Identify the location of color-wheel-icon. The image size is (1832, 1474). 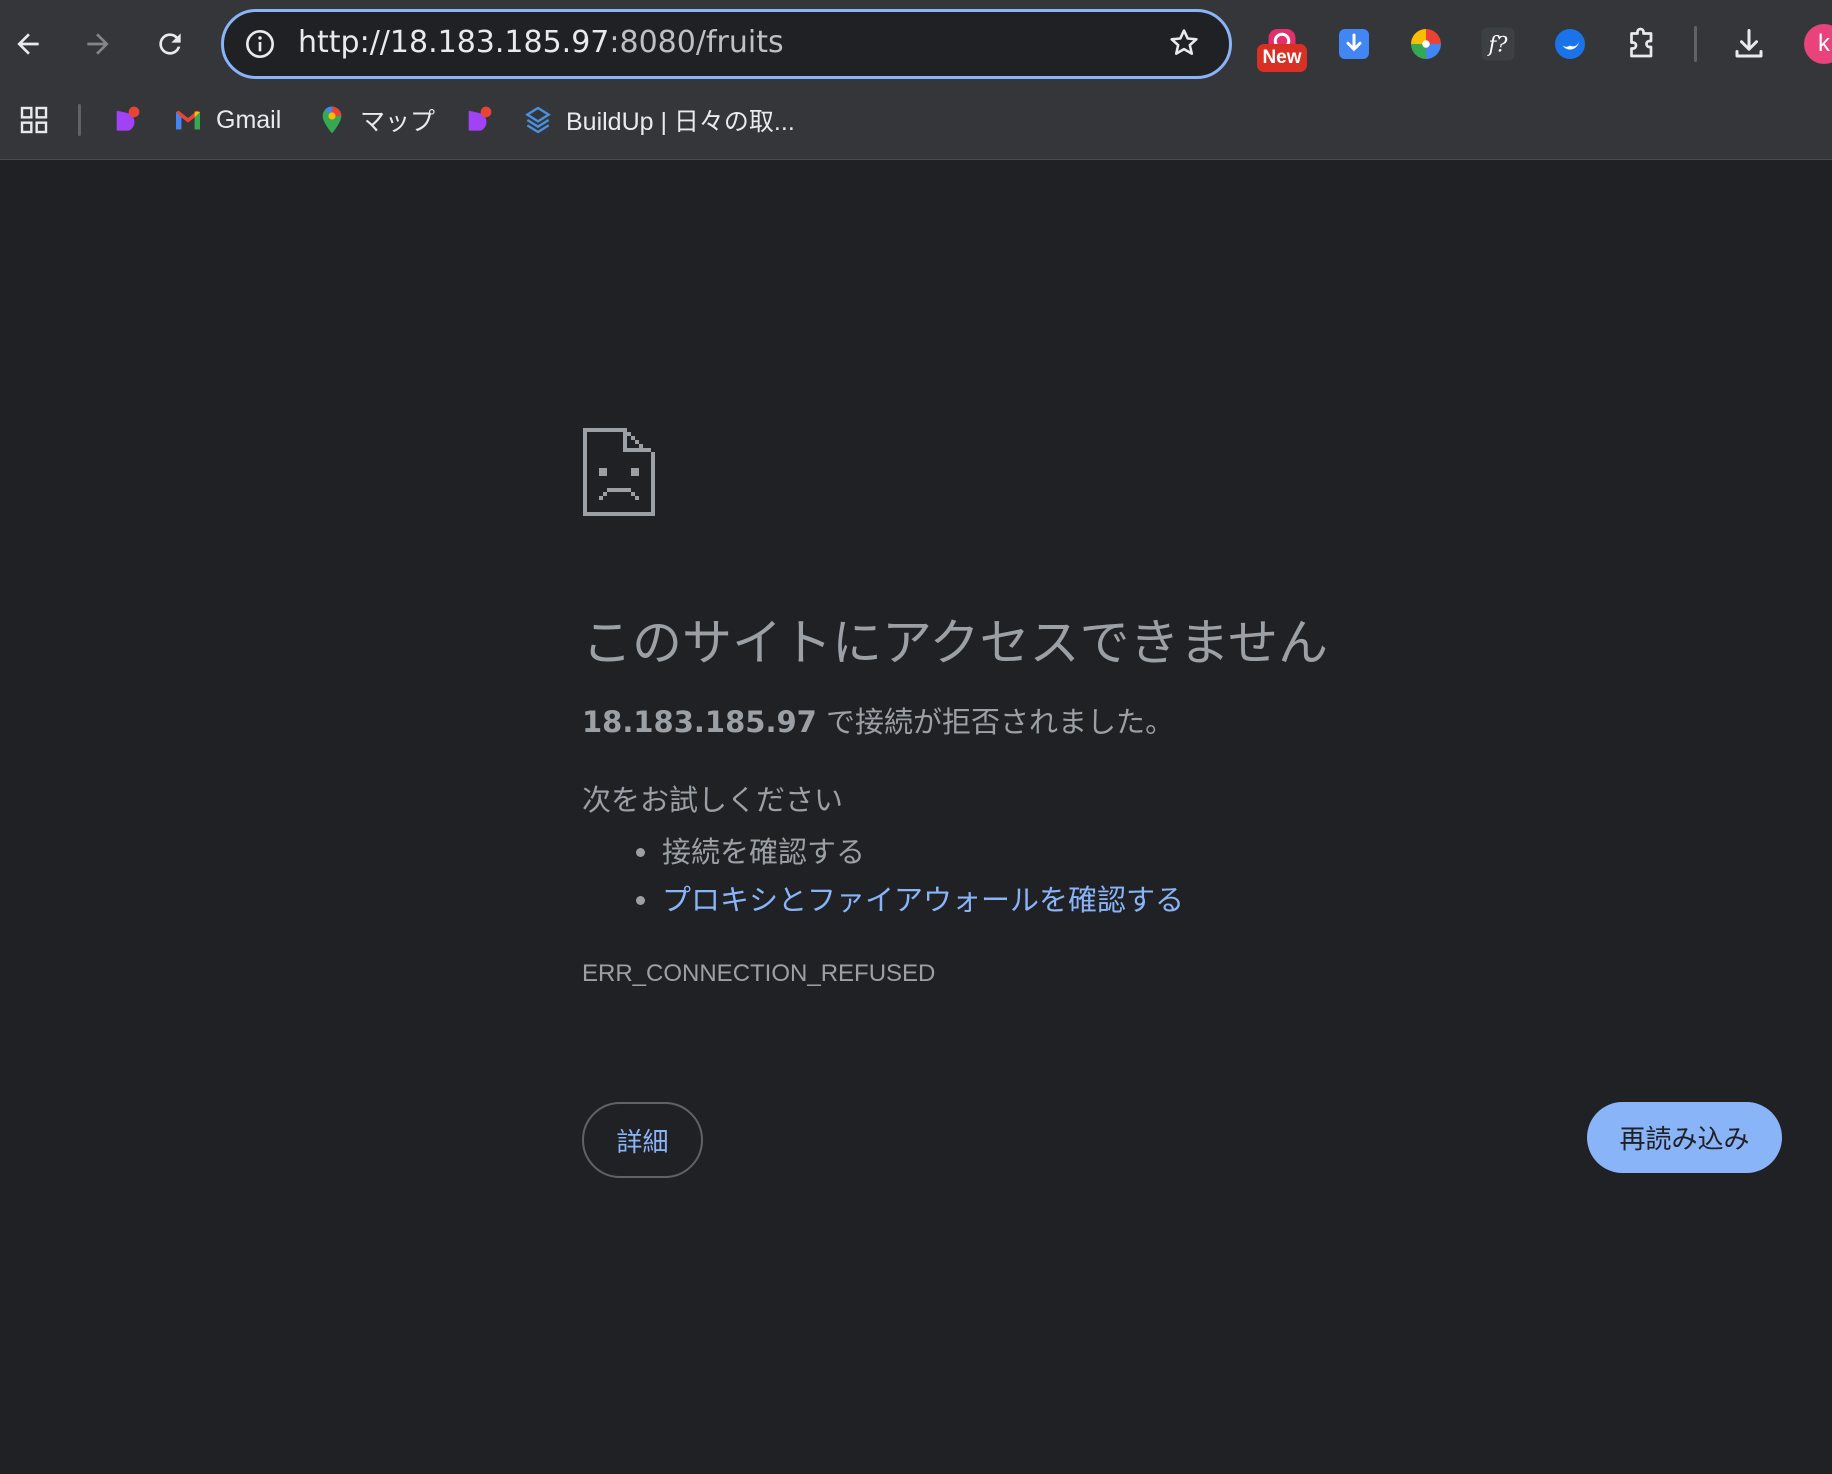
(1426, 44).